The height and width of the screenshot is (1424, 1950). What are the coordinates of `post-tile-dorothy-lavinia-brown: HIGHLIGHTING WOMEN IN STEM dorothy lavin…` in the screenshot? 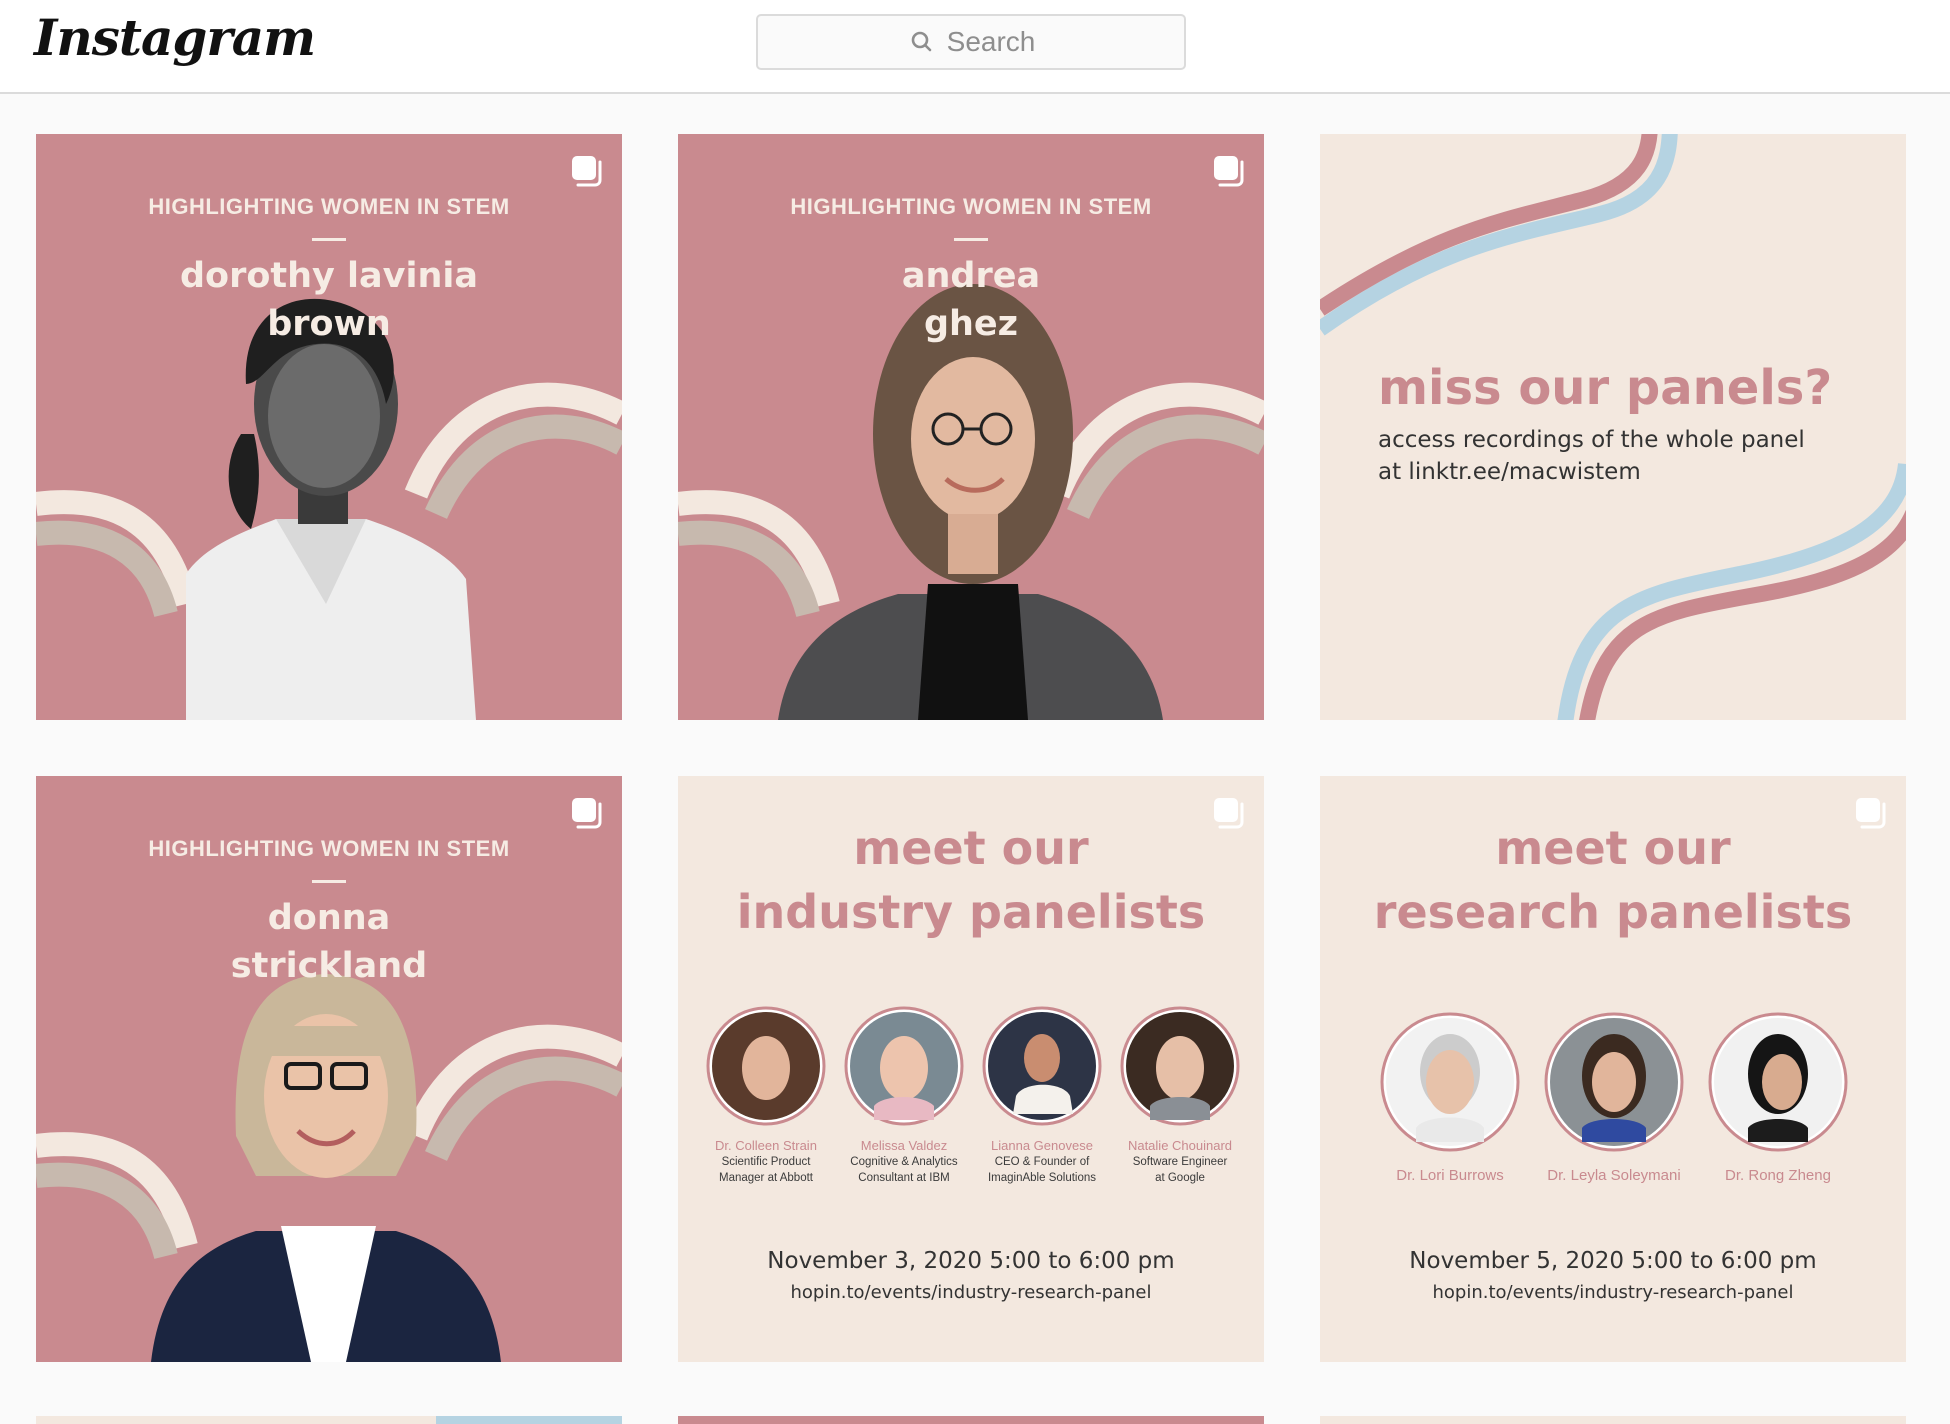 It's located at (329, 427).